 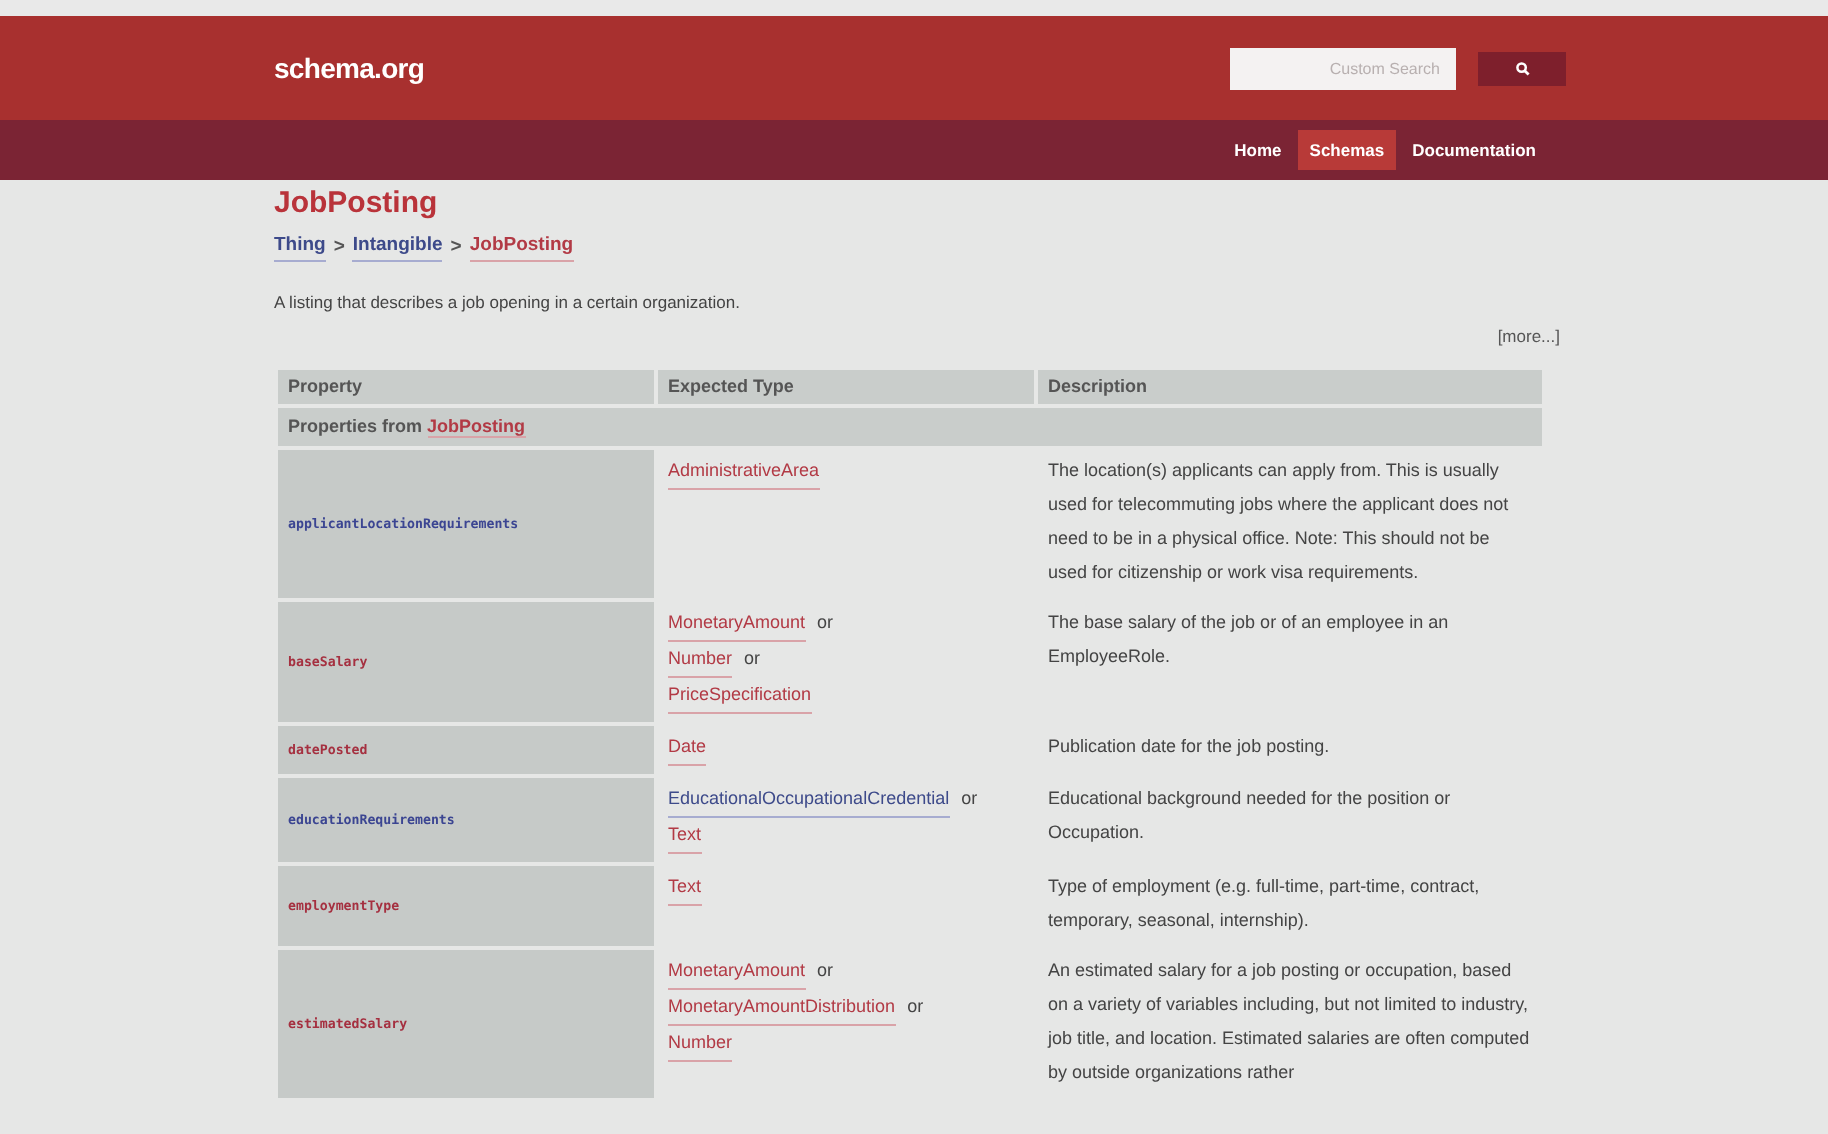 What do you see at coordinates (1347, 150) in the screenshot?
I see `nav-link: Schemas` at bounding box center [1347, 150].